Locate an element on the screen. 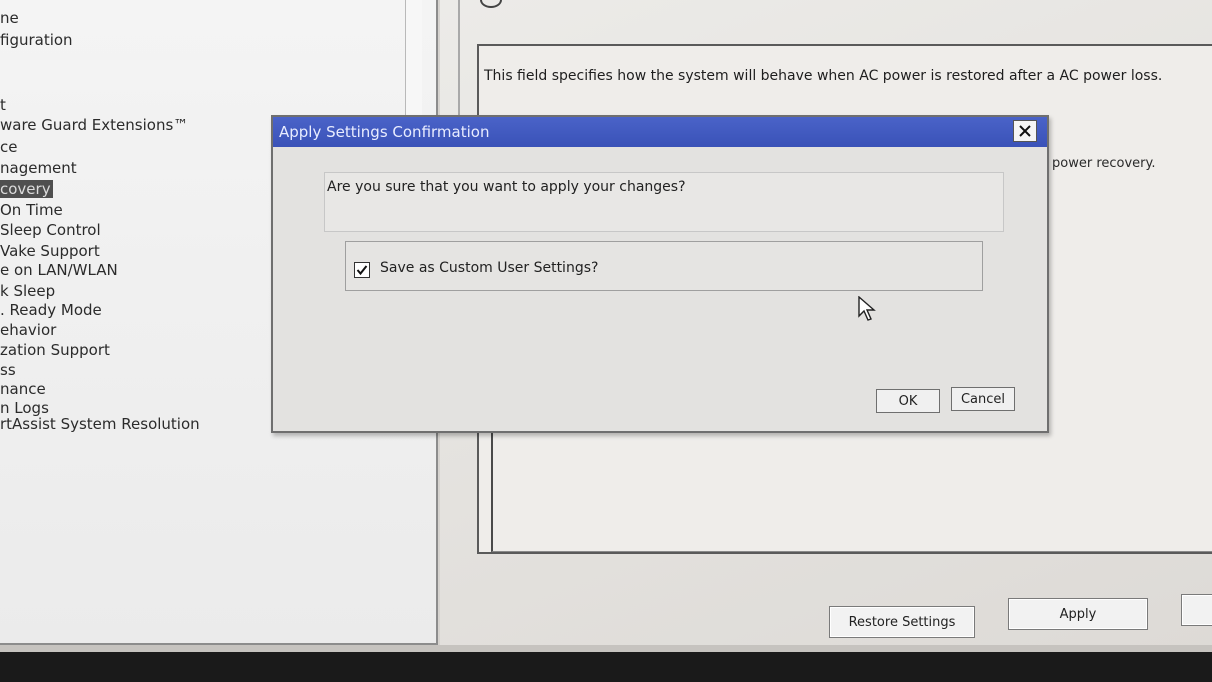  check-icon is located at coordinates (362, 270).